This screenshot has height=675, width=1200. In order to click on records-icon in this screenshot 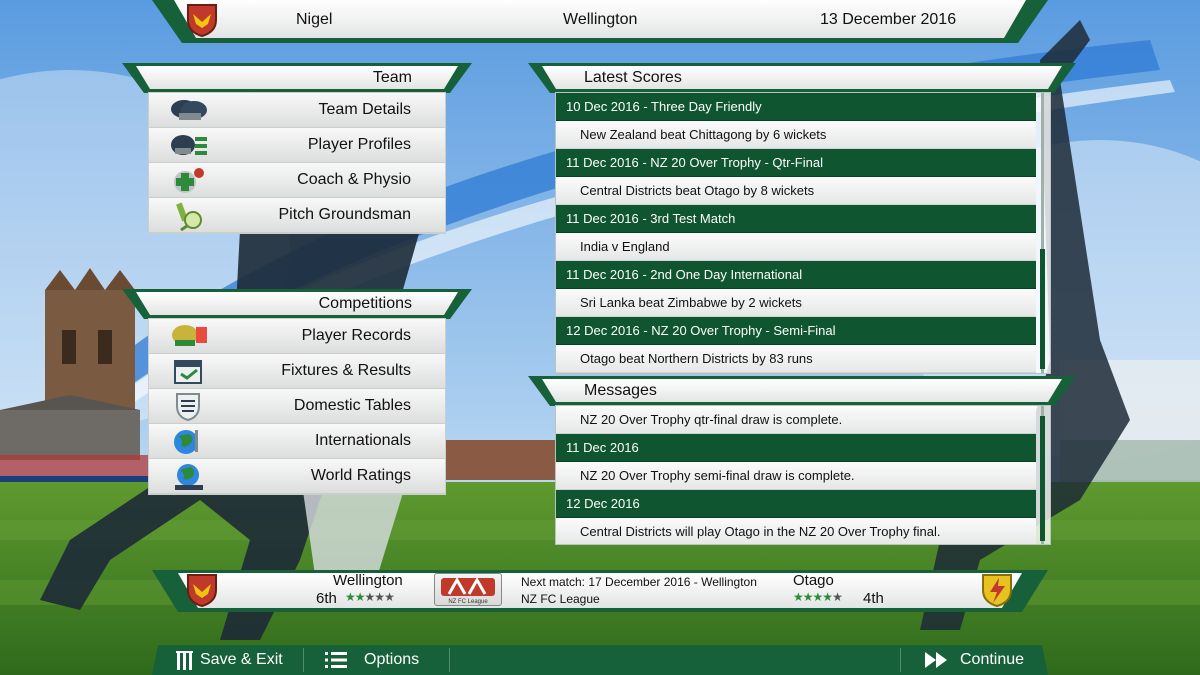, I will do `click(189, 335)`.